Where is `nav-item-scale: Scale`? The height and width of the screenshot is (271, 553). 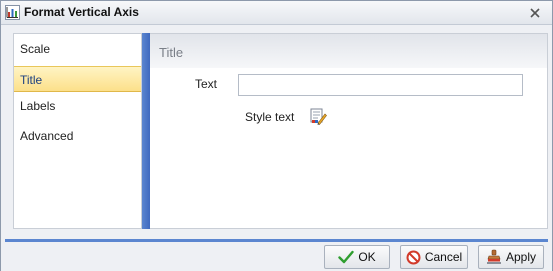
nav-item-scale: Scale is located at coordinates (77, 49).